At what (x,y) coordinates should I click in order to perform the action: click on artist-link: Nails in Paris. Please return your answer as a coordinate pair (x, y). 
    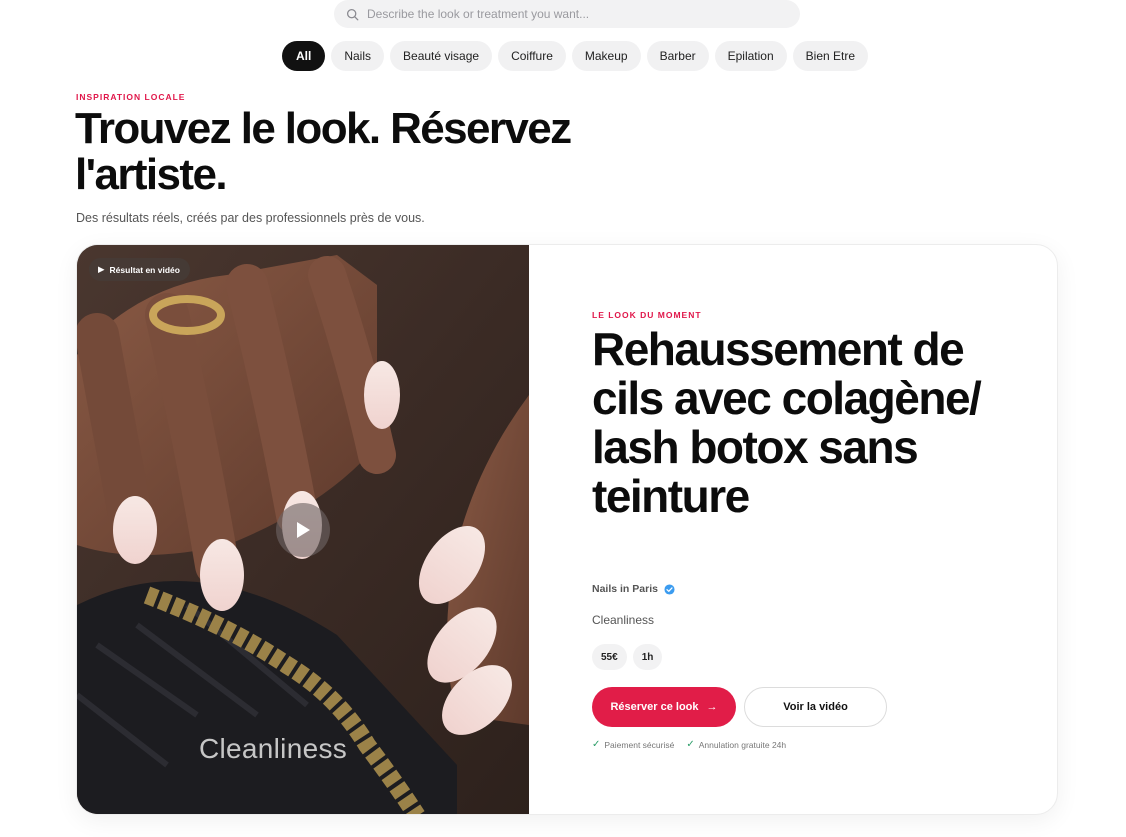
    Looking at the image, I should click on (633, 589).